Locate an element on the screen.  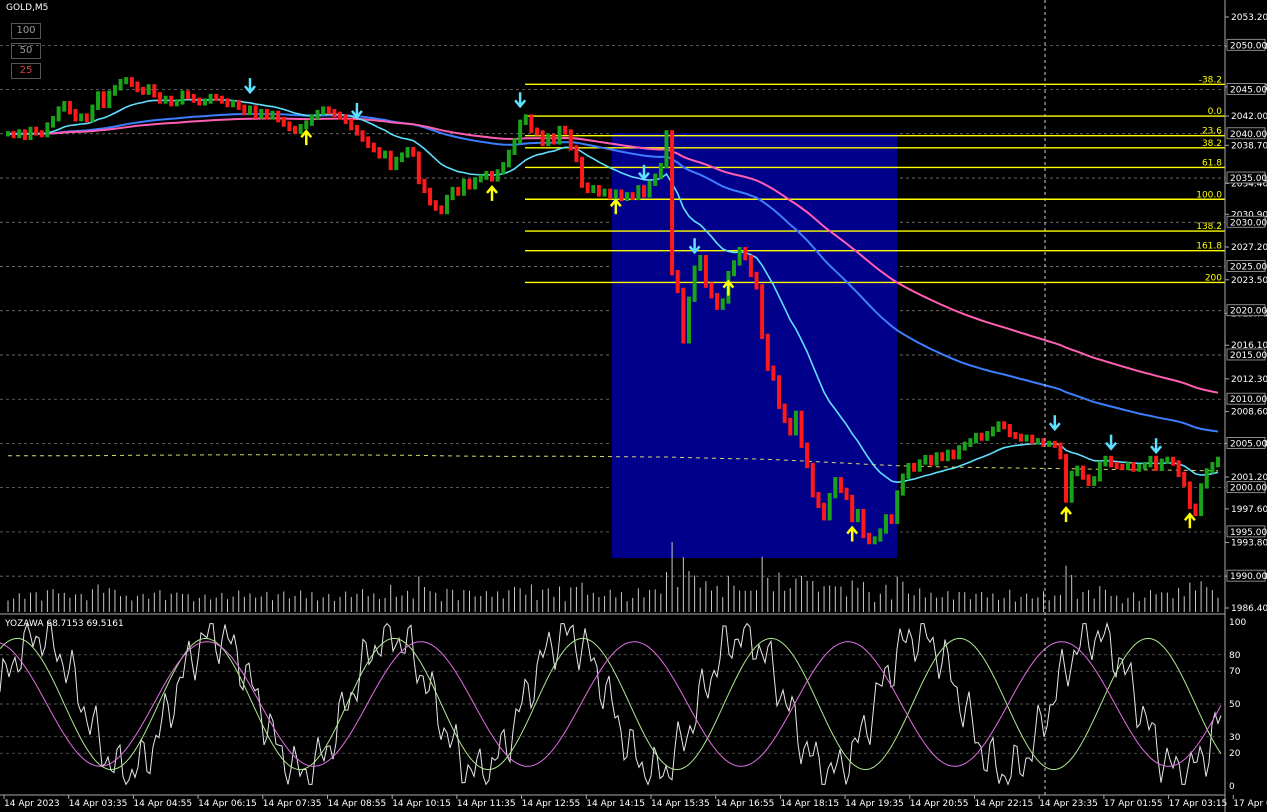
fib-label: 138.2 is located at coordinates (1209, 227).